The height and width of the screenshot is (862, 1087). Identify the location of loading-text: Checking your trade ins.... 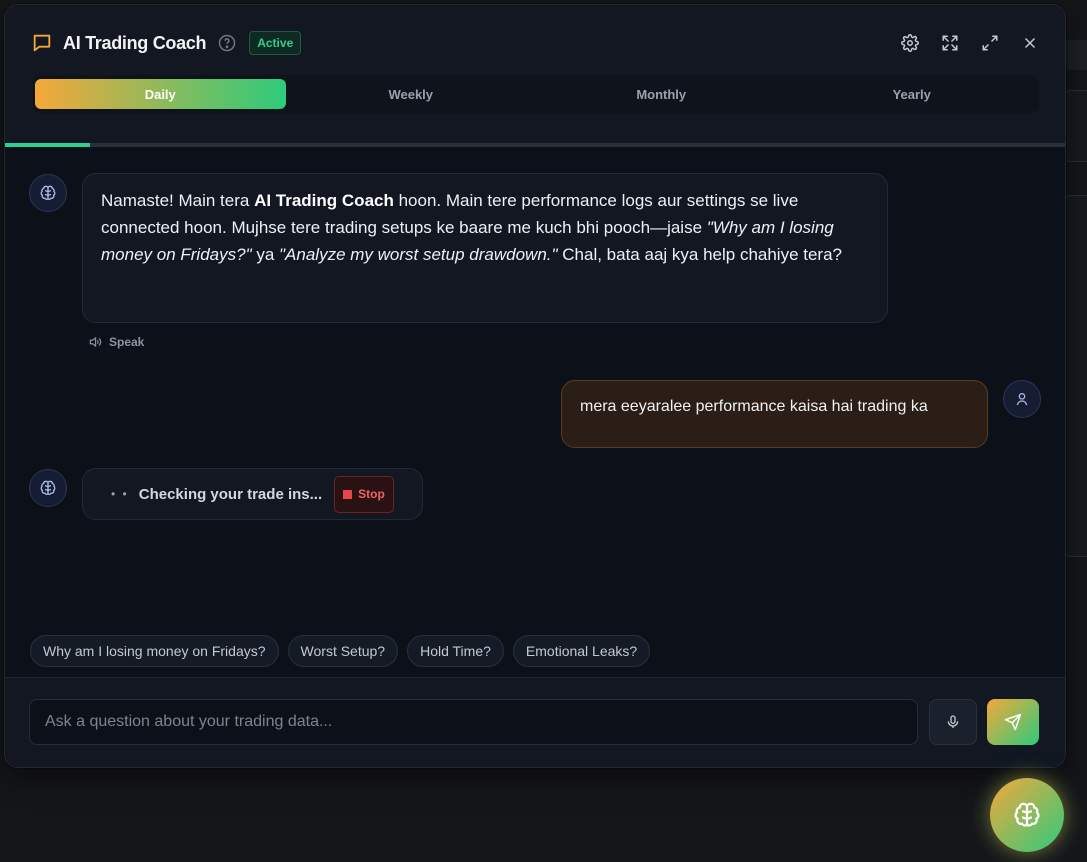
(230, 494).